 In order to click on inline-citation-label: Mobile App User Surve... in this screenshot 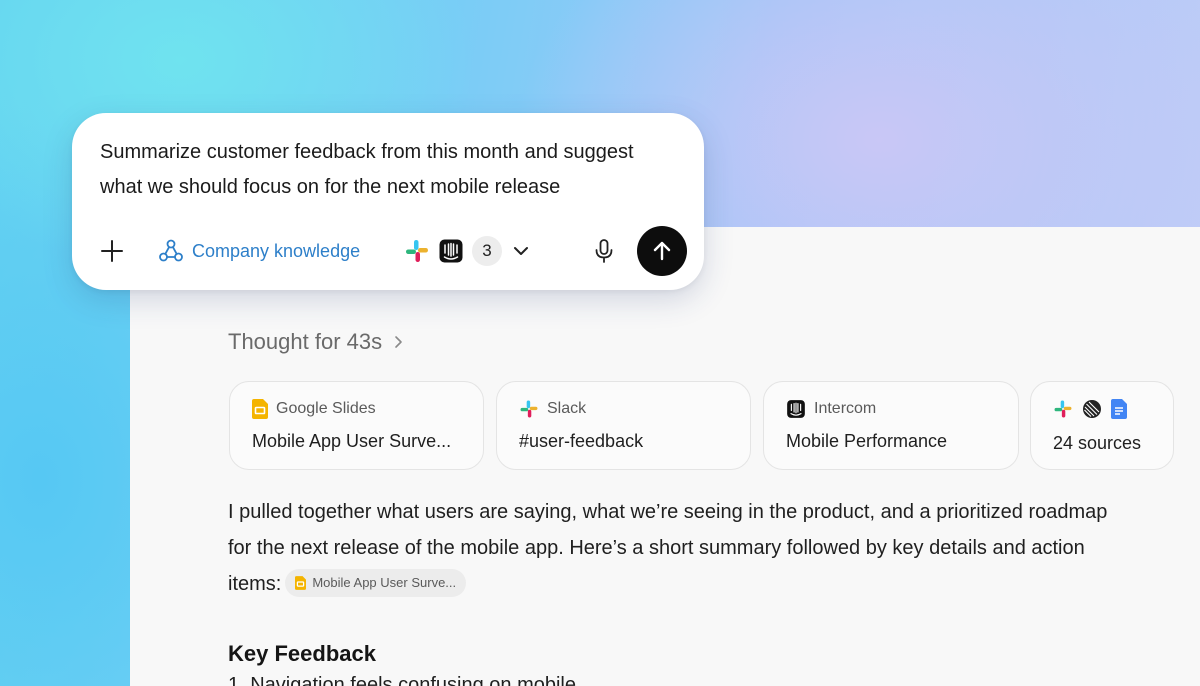, I will do `click(384, 582)`.